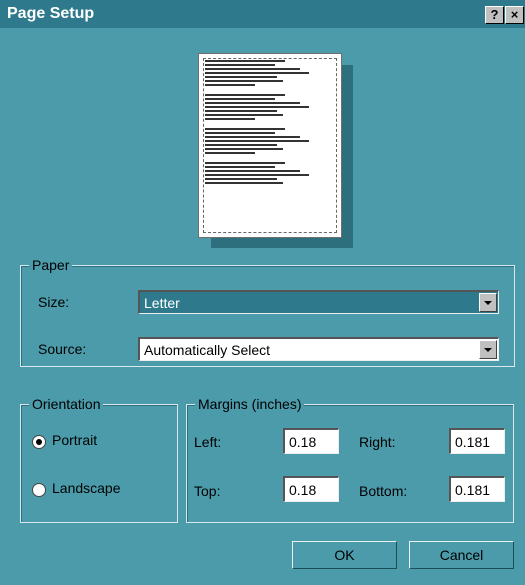 Image resolution: width=525 pixels, height=585 pixels. Describe the element at coordinates (344, 555) in the screenshot. I see `ok-button: OK` at that location.